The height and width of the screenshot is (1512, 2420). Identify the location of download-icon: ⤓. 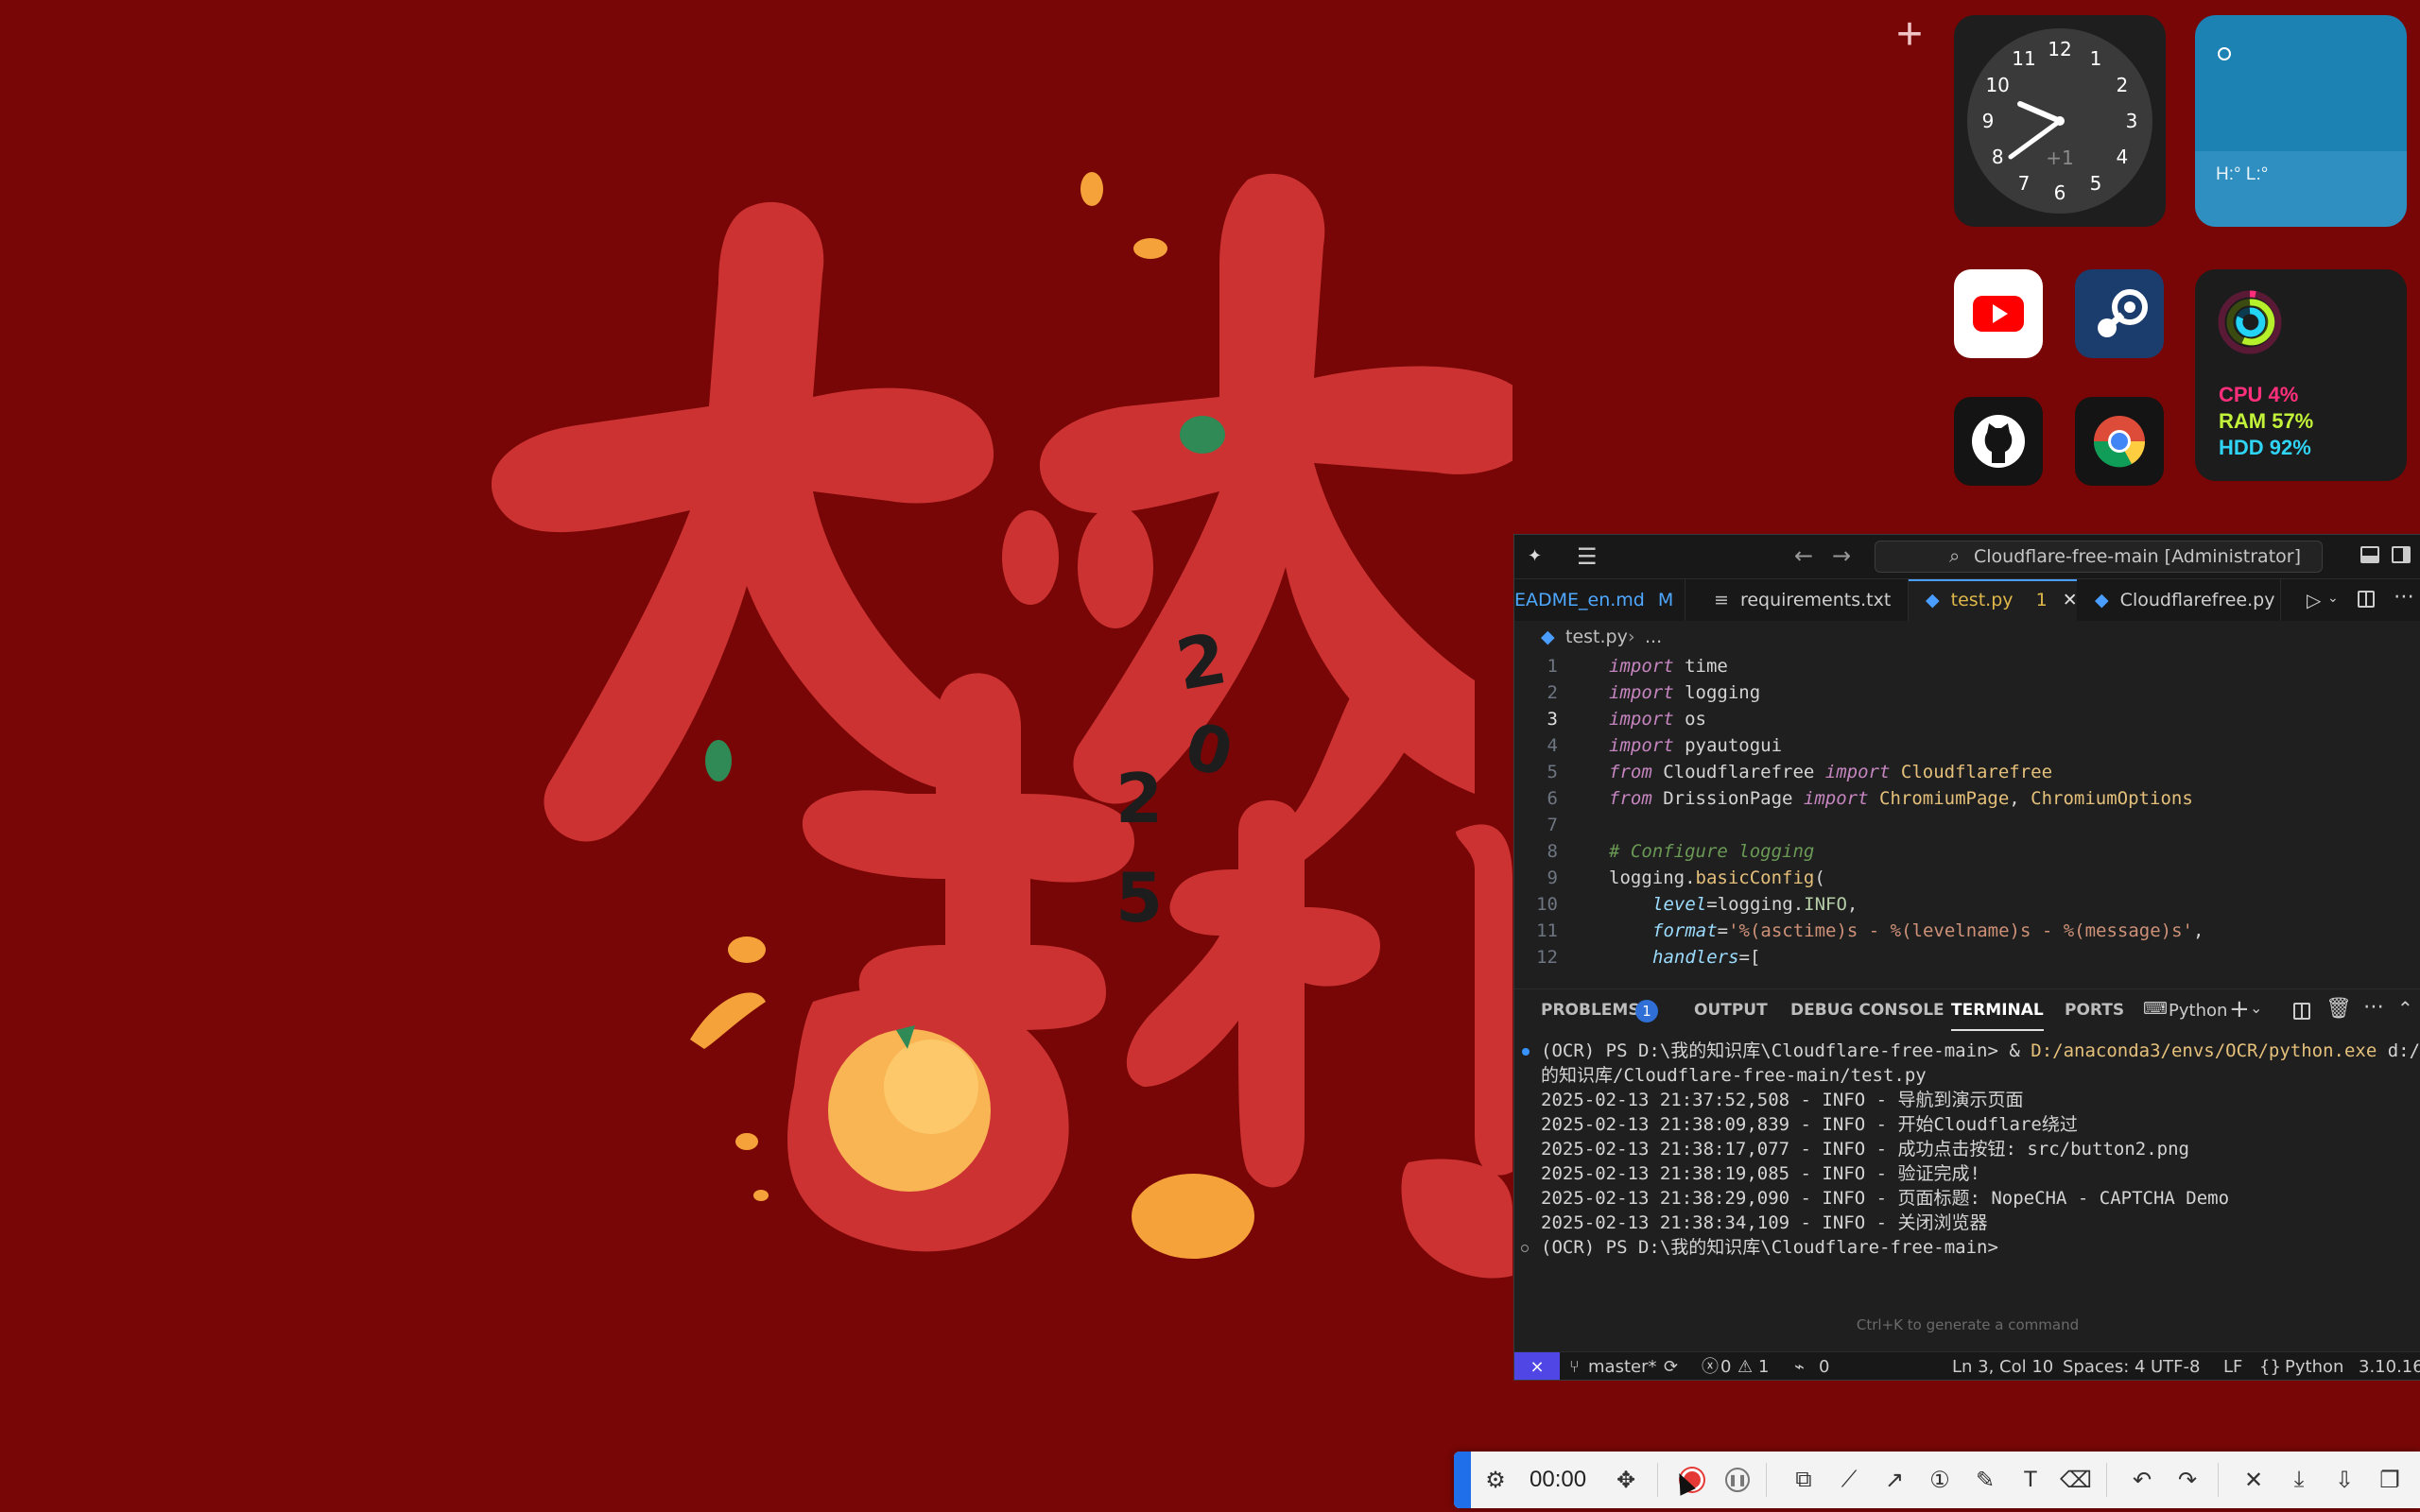
(2299, 1480).